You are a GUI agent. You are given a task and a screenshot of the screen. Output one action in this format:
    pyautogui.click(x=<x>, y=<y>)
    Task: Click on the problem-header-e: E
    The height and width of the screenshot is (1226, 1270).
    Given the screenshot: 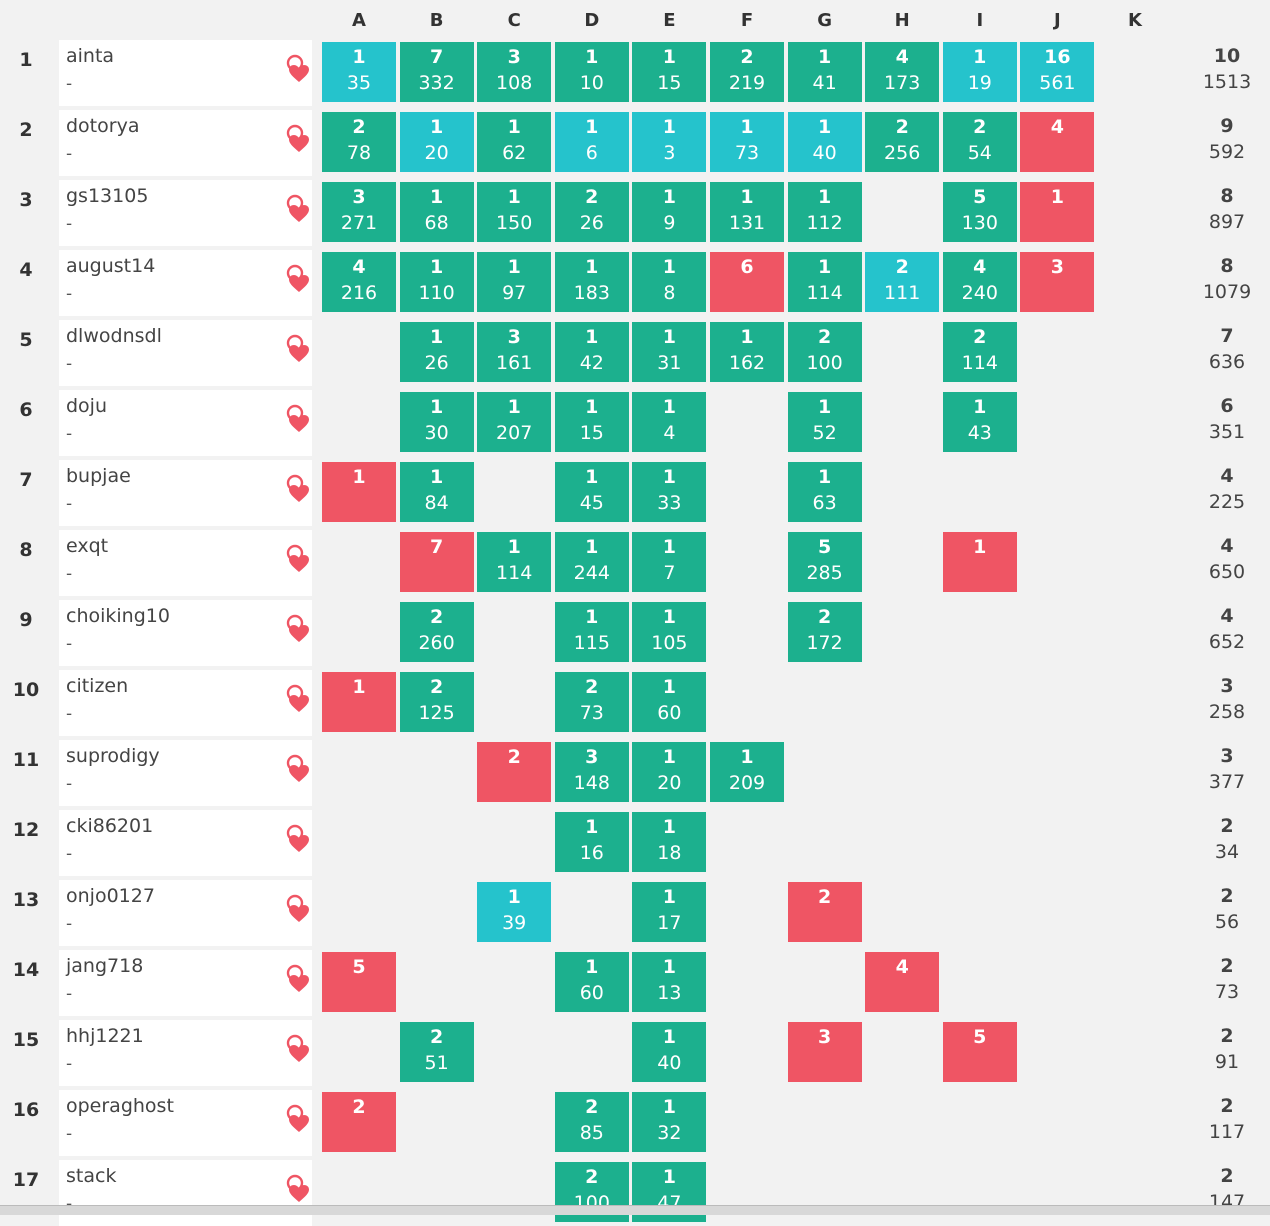 What is the action you would take?
    pyautogui.click(x=669, y=20)
    